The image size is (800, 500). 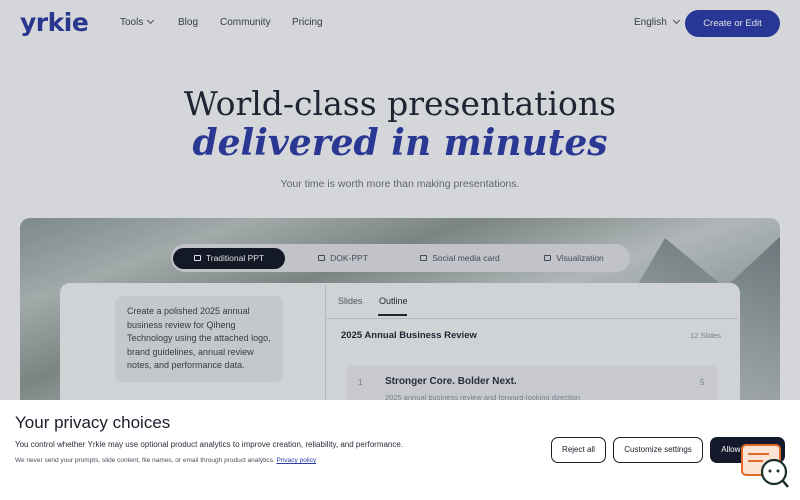 What do you see at coordinates (765, 466) in the screenshot?
I see `chat-support-icon` at bounding box center [765, 466].